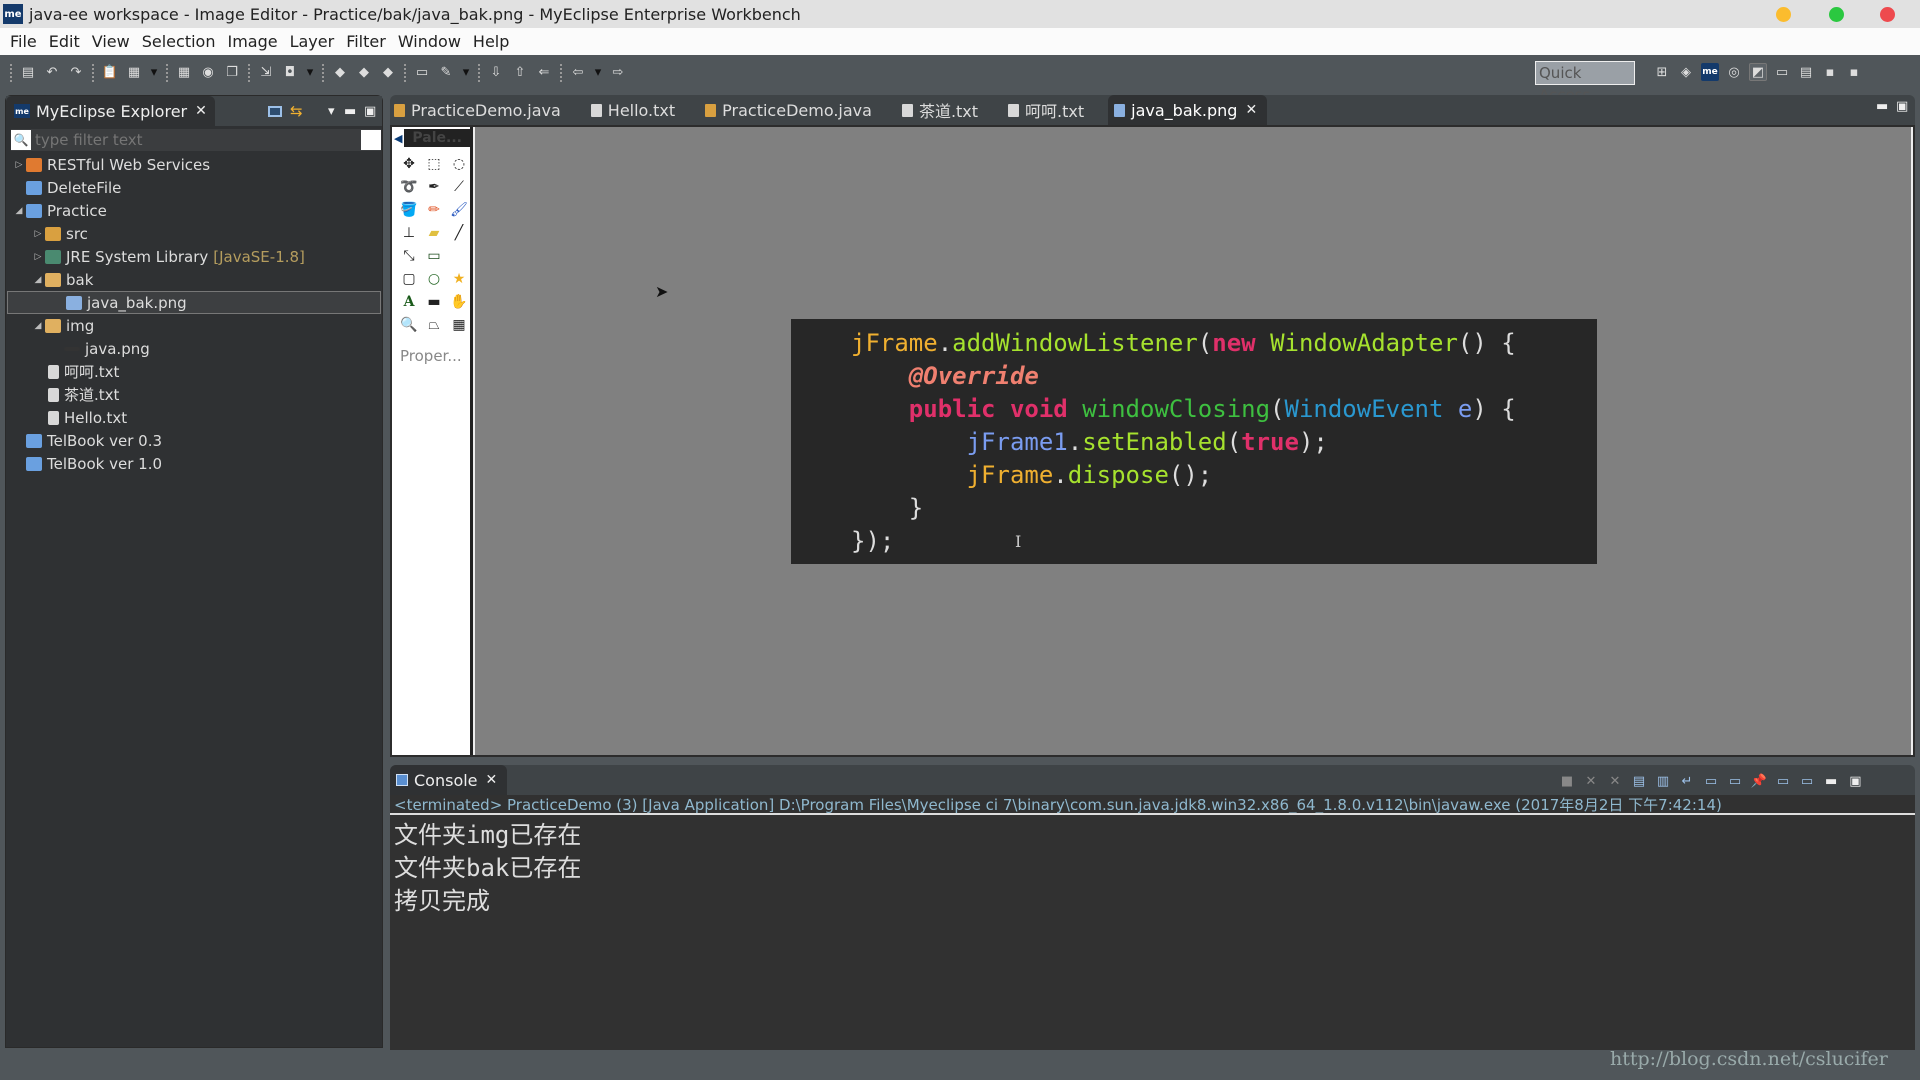 The width and height of the screenshot is (1920, 1080). Describe the element at coordinates (409, 209) in the screenshot. I see `fill-bucket-icon: 🪣` at that location.